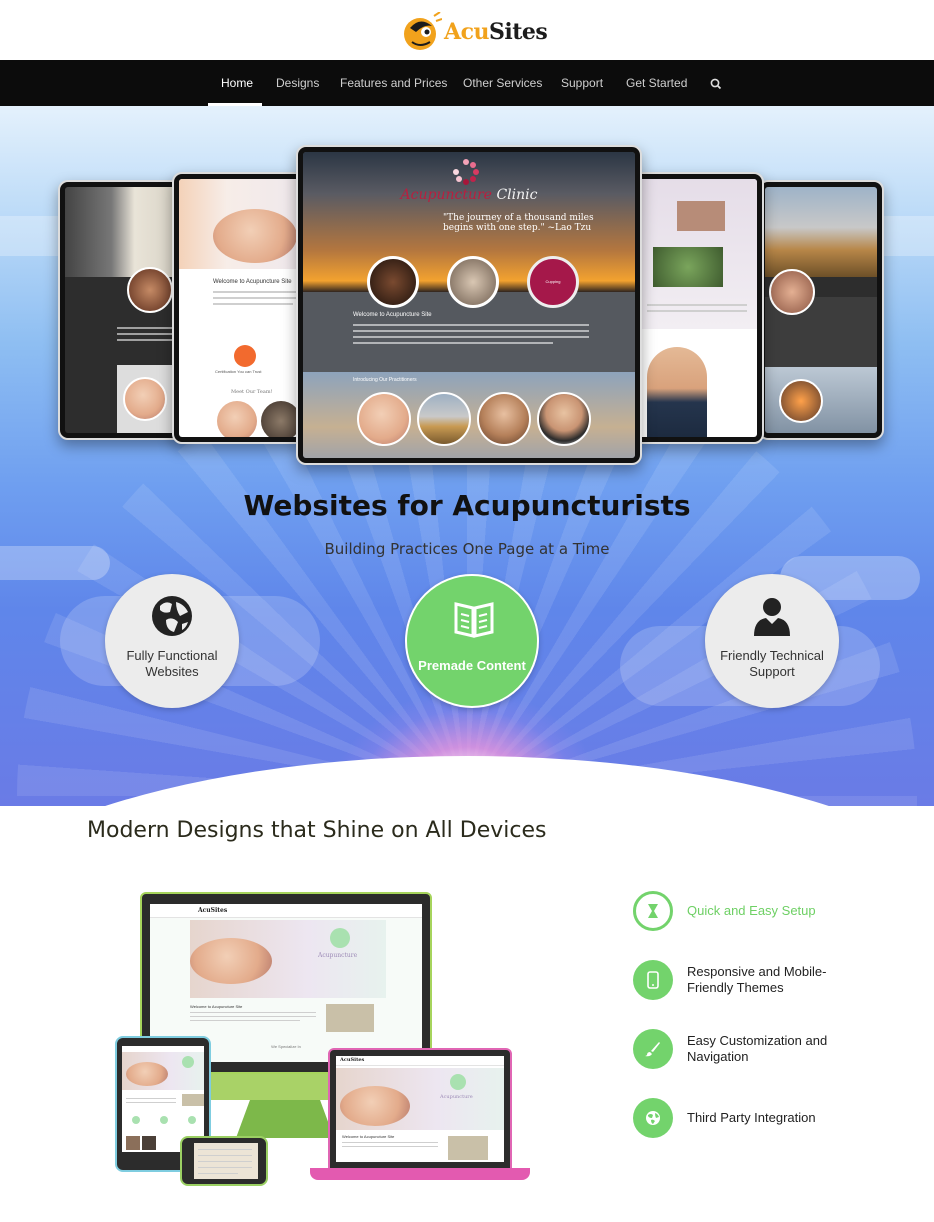  Describe the element at coordinates (297, 83) in the screenshot. I see `nav-item-designs: Designs` at that location.